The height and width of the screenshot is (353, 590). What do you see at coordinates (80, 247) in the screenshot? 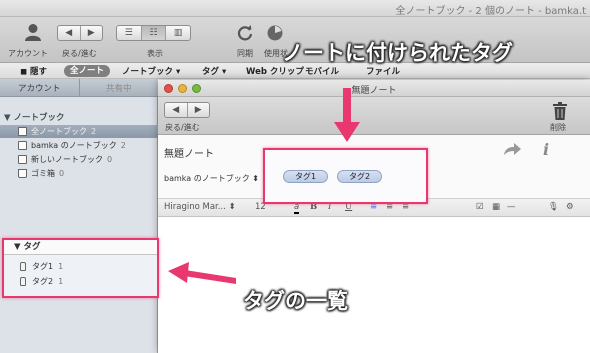
I see `tags-header: ▼ タグ` at bounding box center [80, 247].